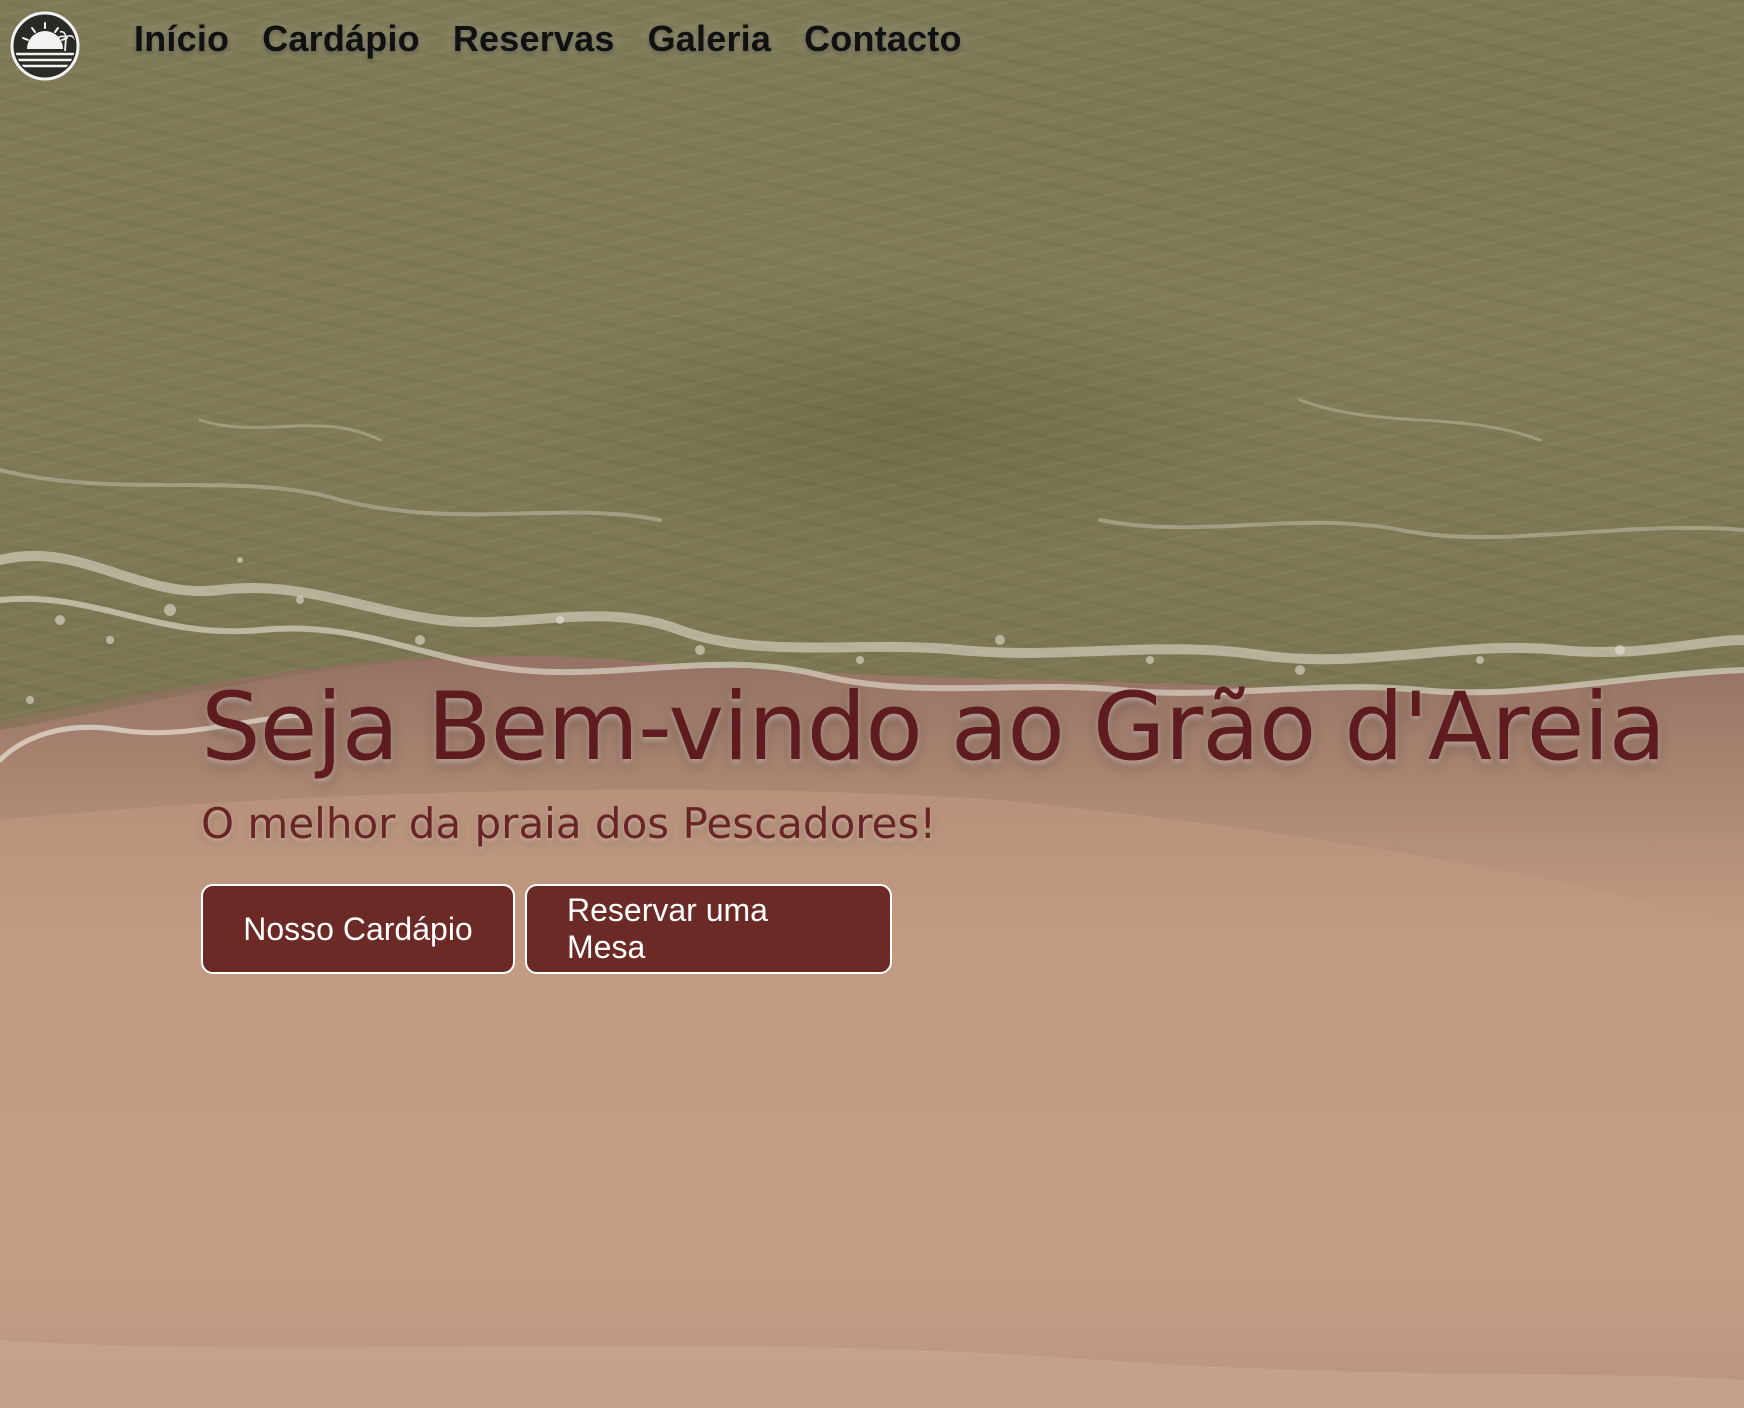 The image size is (1744, 1408). Describe the element at coordinates (569, 823) in the screenshot. I see `hero-subtitle: O melhor da praia dos Pescadores!` at that location.